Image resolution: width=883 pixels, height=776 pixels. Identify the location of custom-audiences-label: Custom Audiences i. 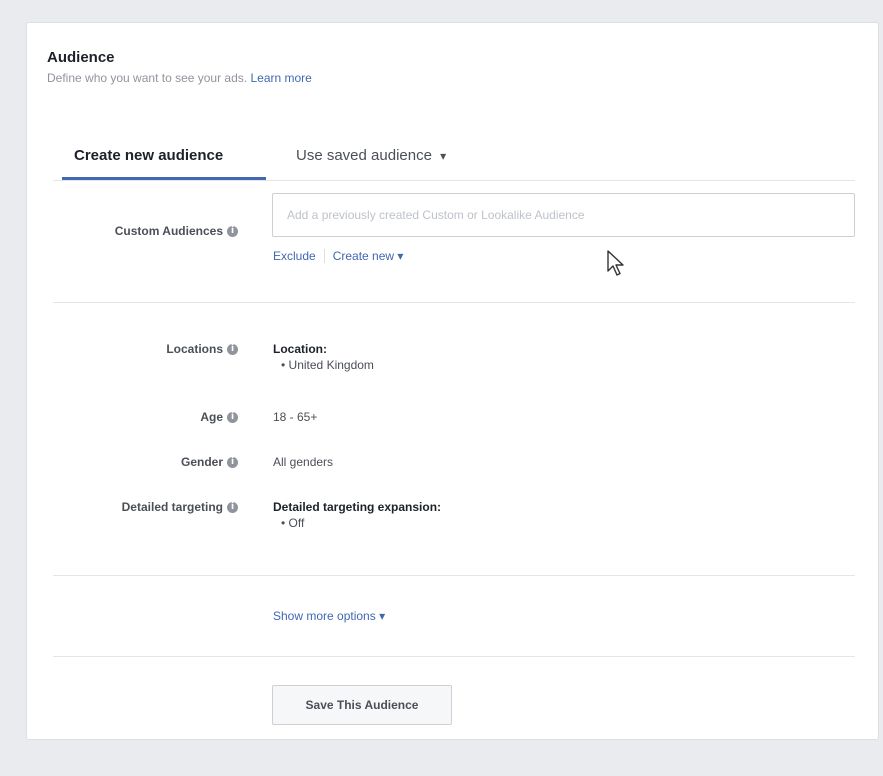
(176, 231).